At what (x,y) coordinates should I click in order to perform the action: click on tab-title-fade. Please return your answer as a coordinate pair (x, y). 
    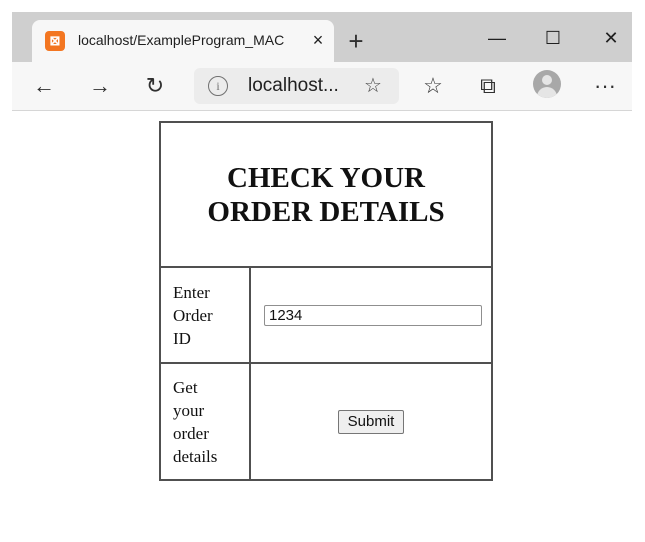
    Looking at the image, I should click on (295, 41).